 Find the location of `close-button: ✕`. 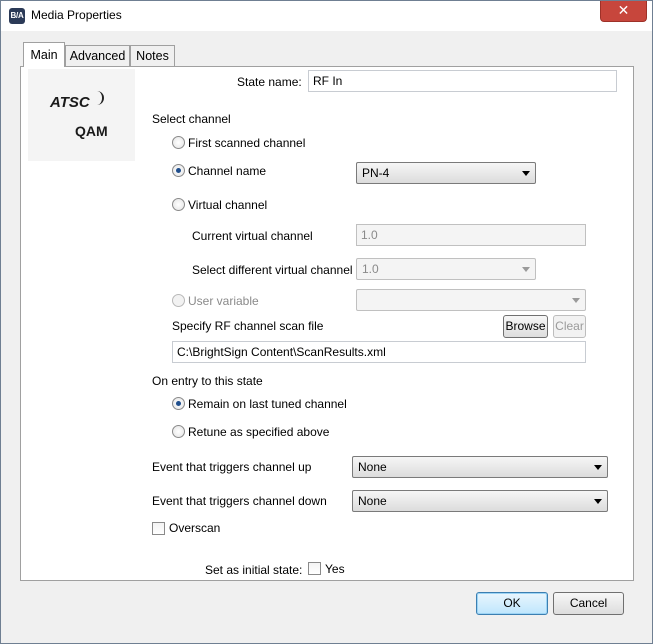

close-button: ✕ is located at coordinates (623, 11).